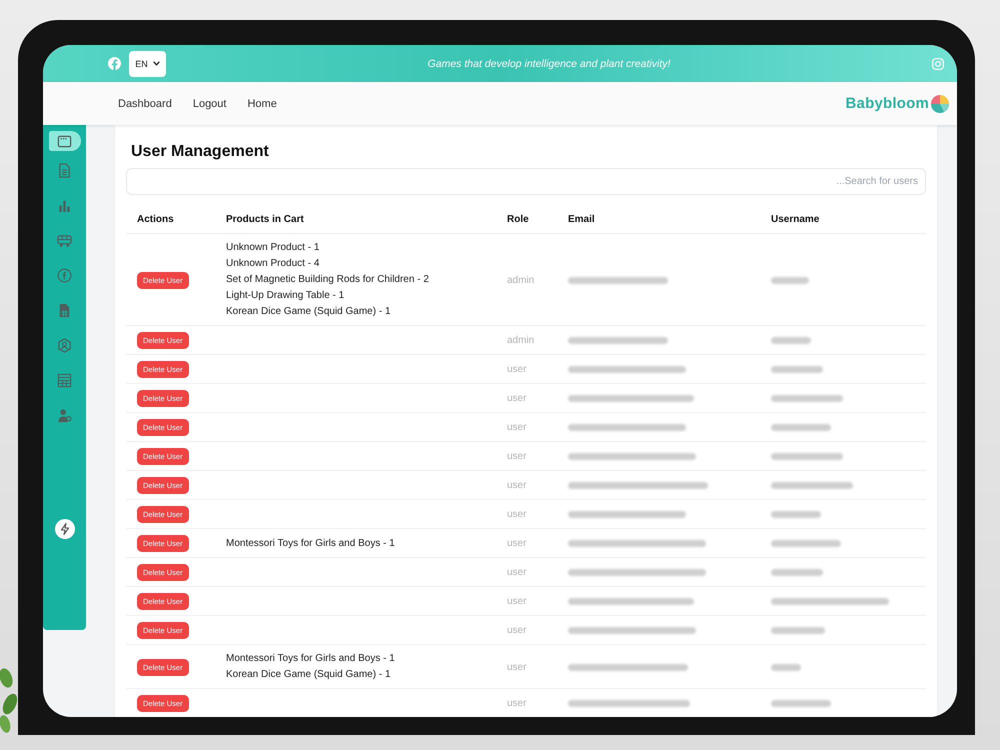 The image size is (1000, 750). Describe the element at coordinates (273, 248) in the screenshot. I see `cart-item-text: Unknown Product - 1` at that location.